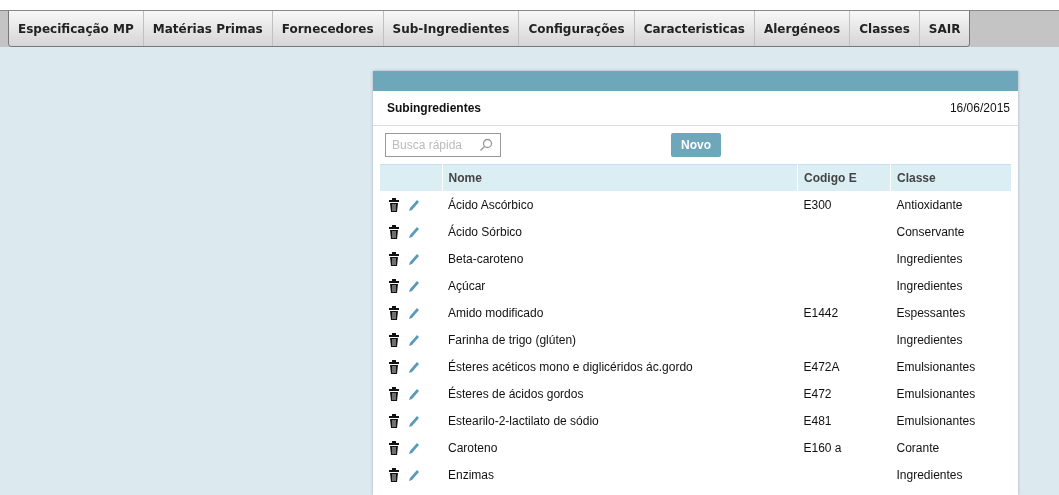 The height and width of the screenshot is (495, 1059). What do you see at coordinates (491, 204) in the screenshot?
I see `name-cell: Ácido Ascórbico` at bounding box center [491, 204].